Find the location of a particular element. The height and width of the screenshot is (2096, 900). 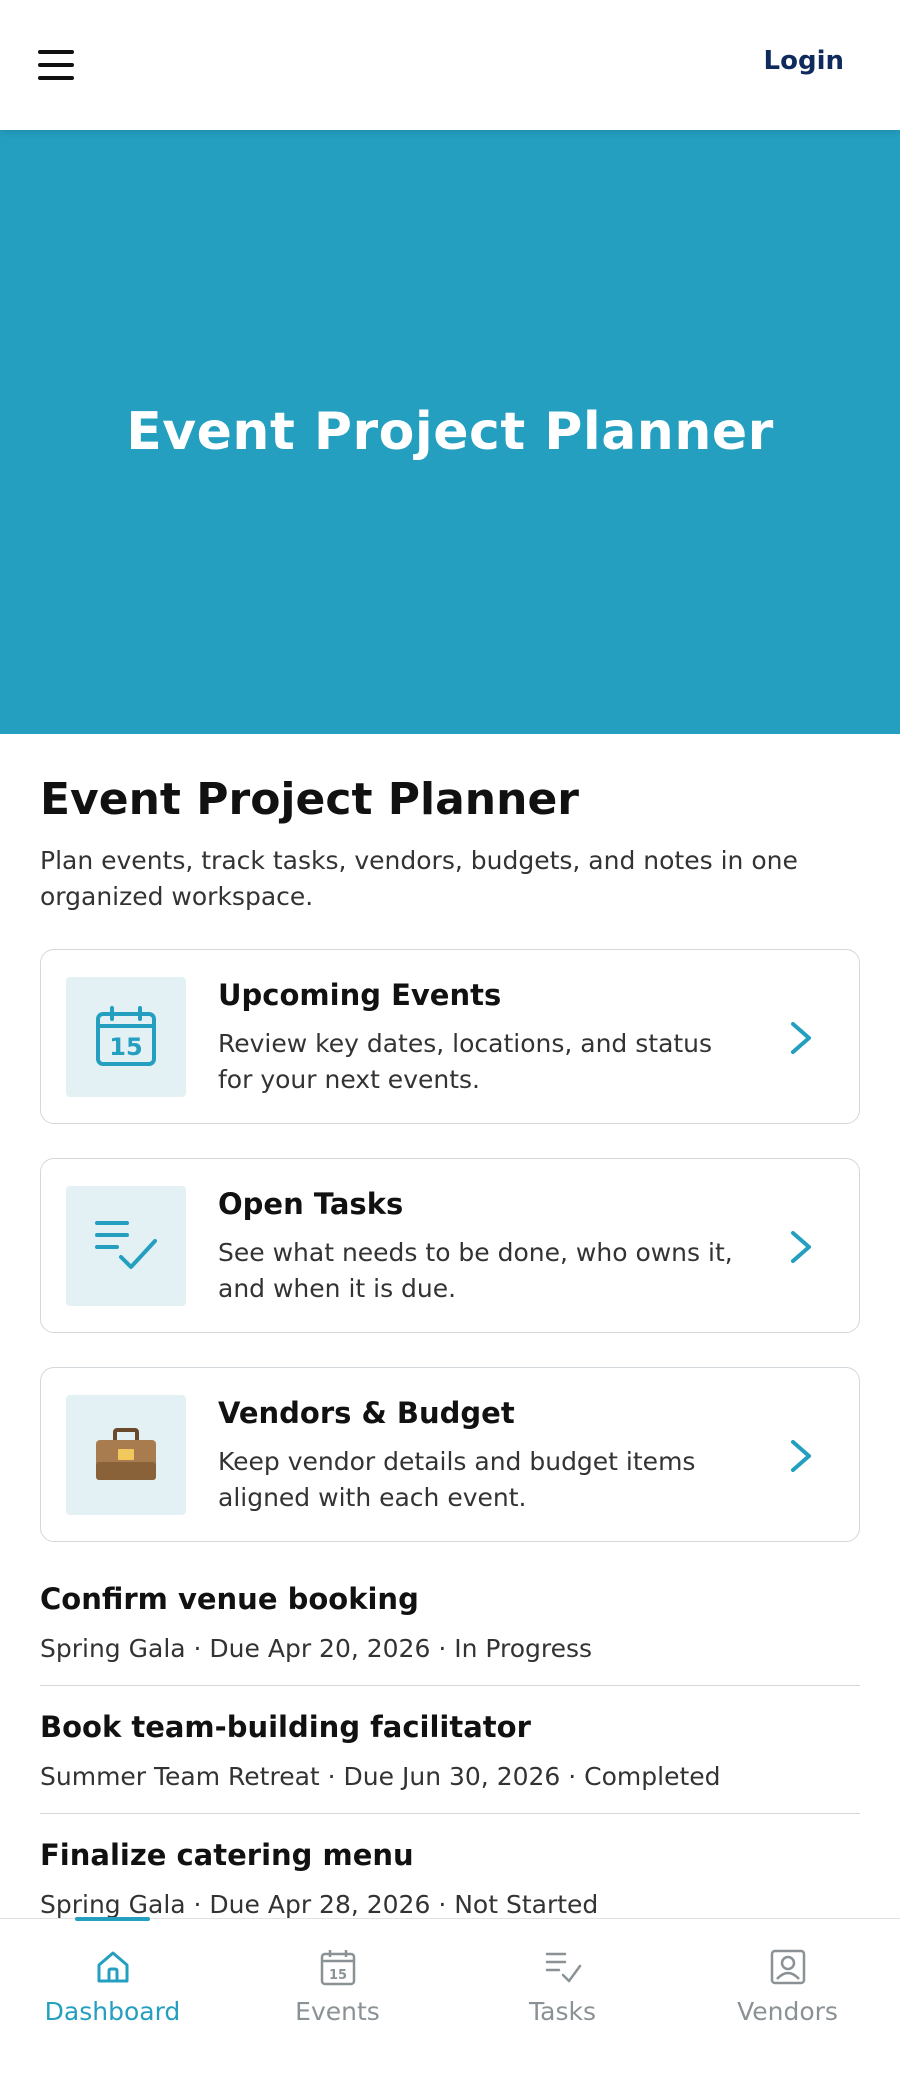

top-app-bar: Login is located at coordinates (450, 65).